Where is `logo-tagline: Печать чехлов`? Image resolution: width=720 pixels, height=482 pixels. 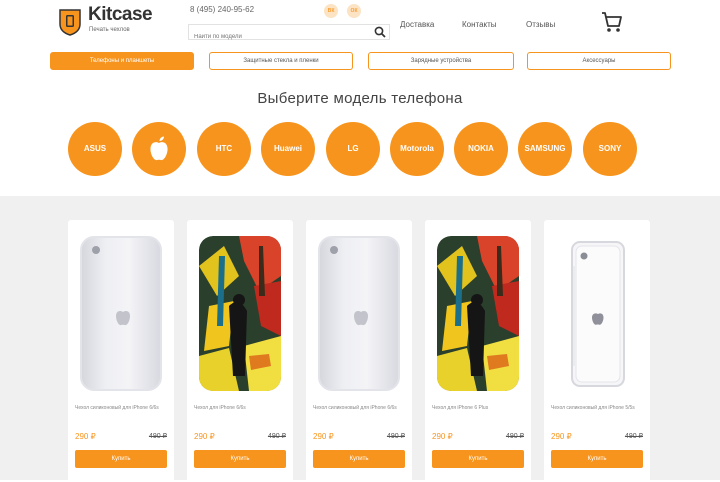
logo-tagline: Печать чехлов is located at coordinates (109, 30).